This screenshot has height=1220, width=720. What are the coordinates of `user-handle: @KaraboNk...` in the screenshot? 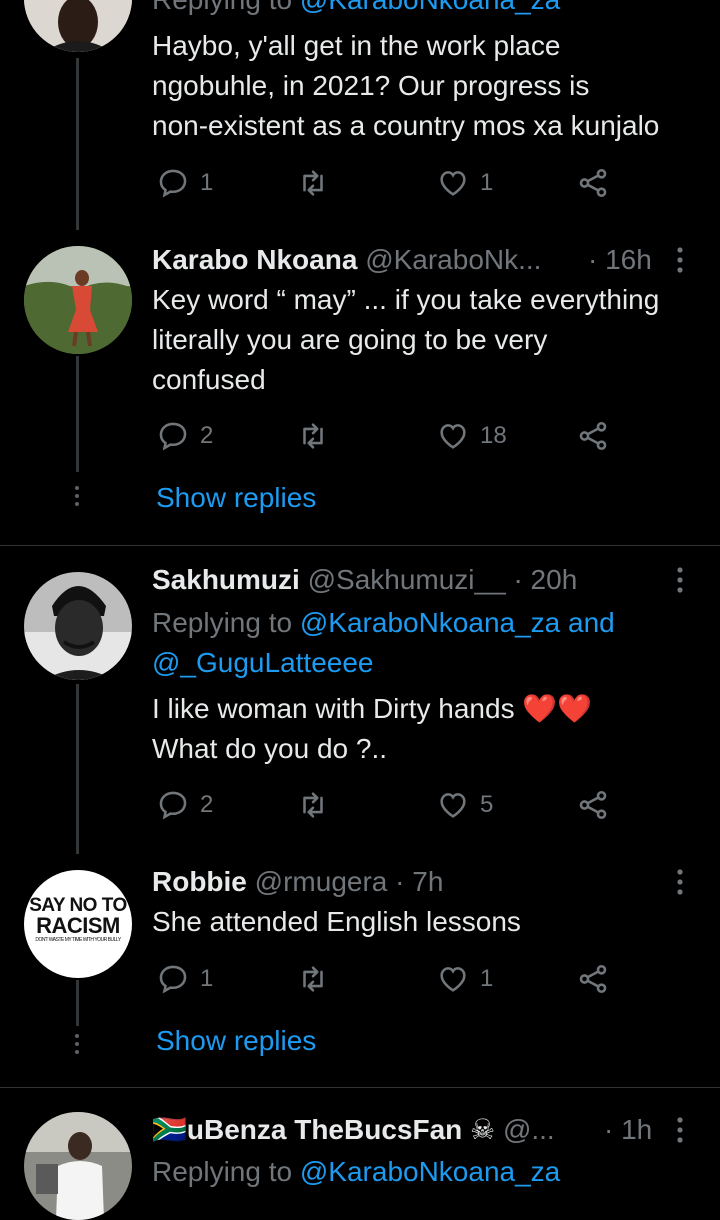 It's located at (453, 259).